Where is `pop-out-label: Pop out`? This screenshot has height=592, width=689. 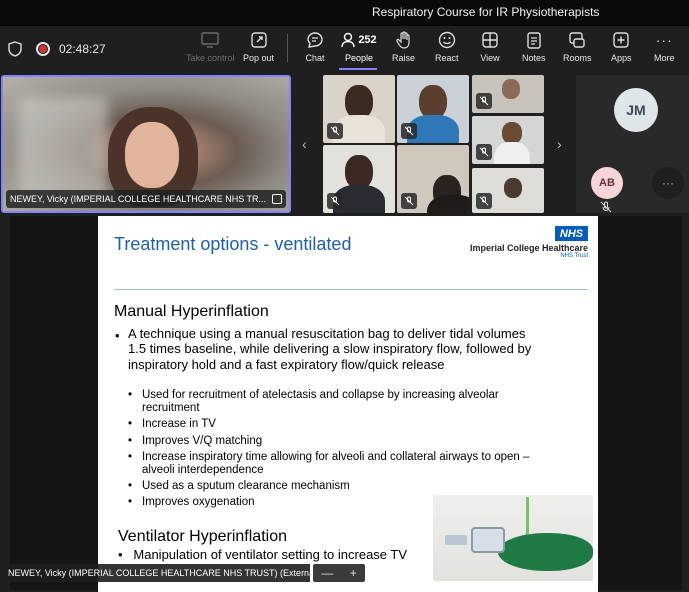
pop-out-label: Pop out is located at coordinates (259, 58).